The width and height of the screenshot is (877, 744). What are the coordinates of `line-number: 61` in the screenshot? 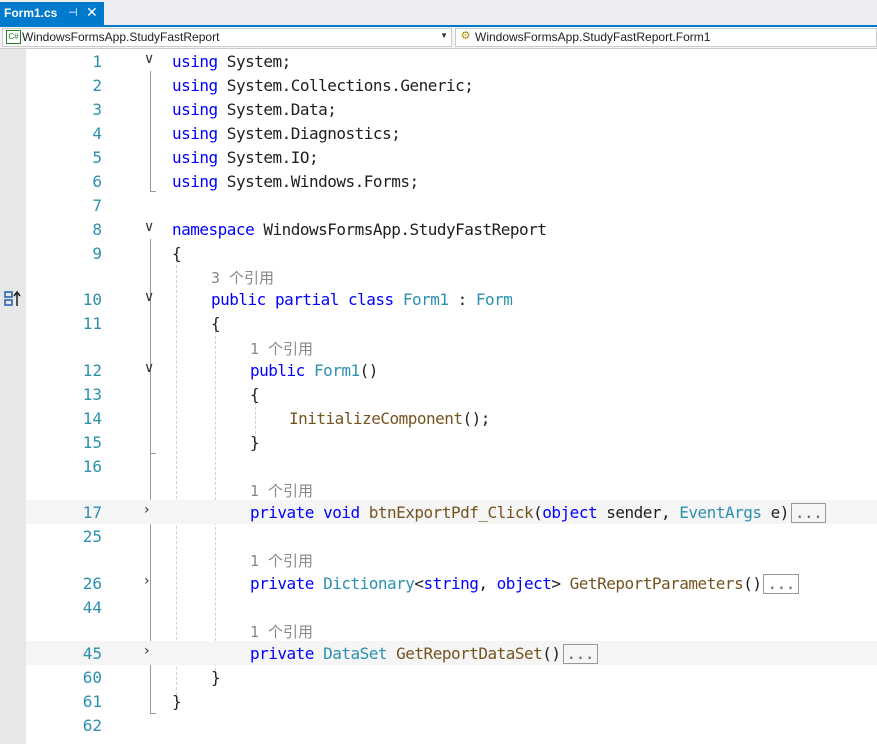 It's located at (92, 701).